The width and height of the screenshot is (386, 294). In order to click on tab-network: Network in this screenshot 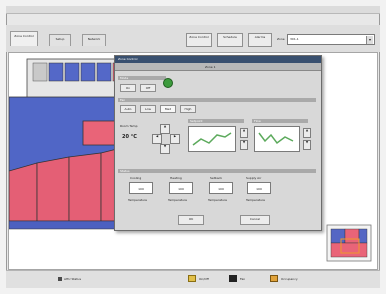, I will do `click(94, 40)`.